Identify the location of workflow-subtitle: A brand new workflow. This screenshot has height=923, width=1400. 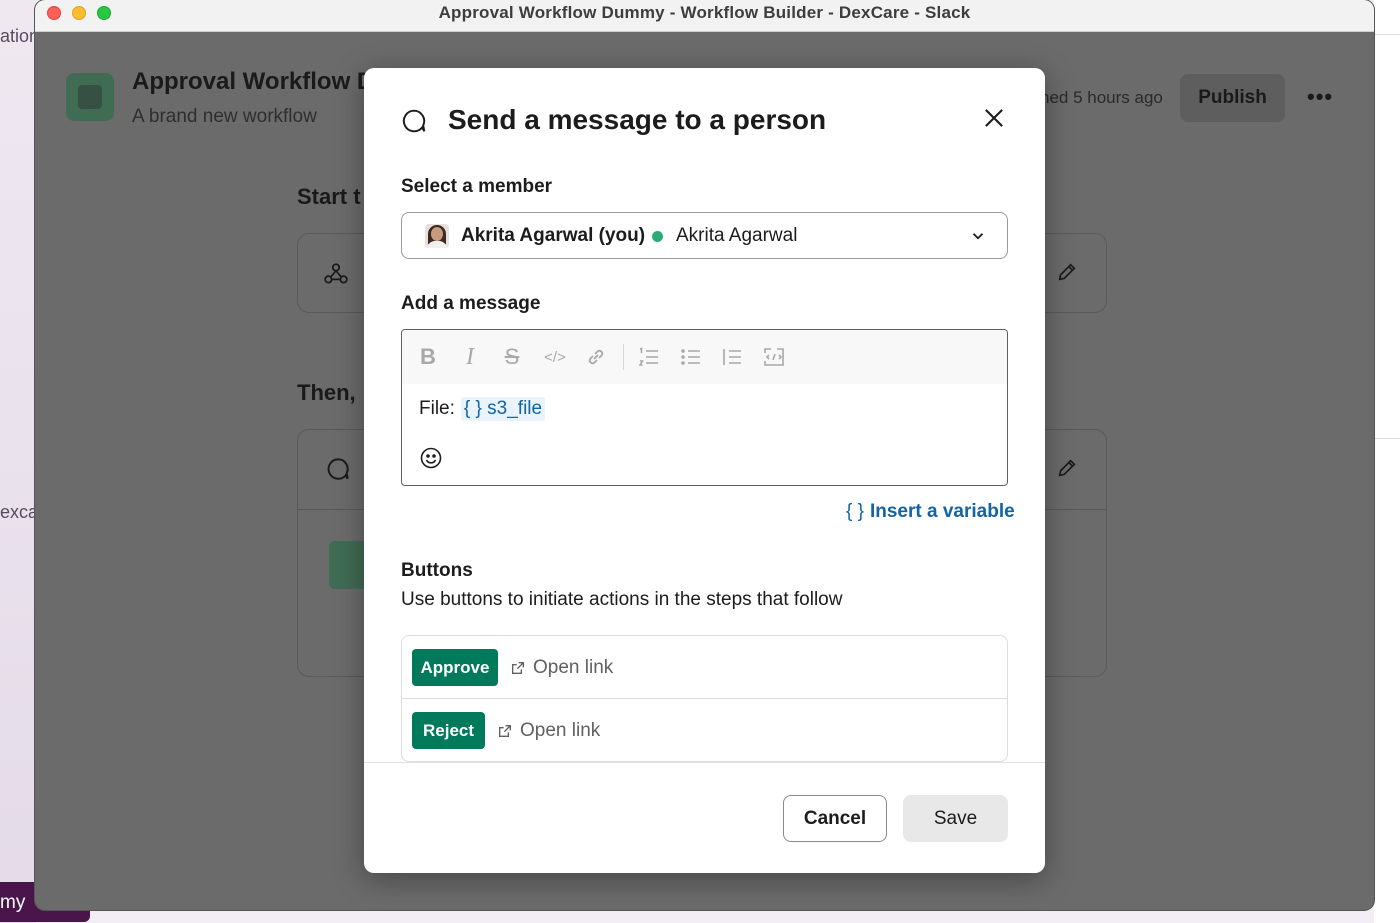
(224, 116).